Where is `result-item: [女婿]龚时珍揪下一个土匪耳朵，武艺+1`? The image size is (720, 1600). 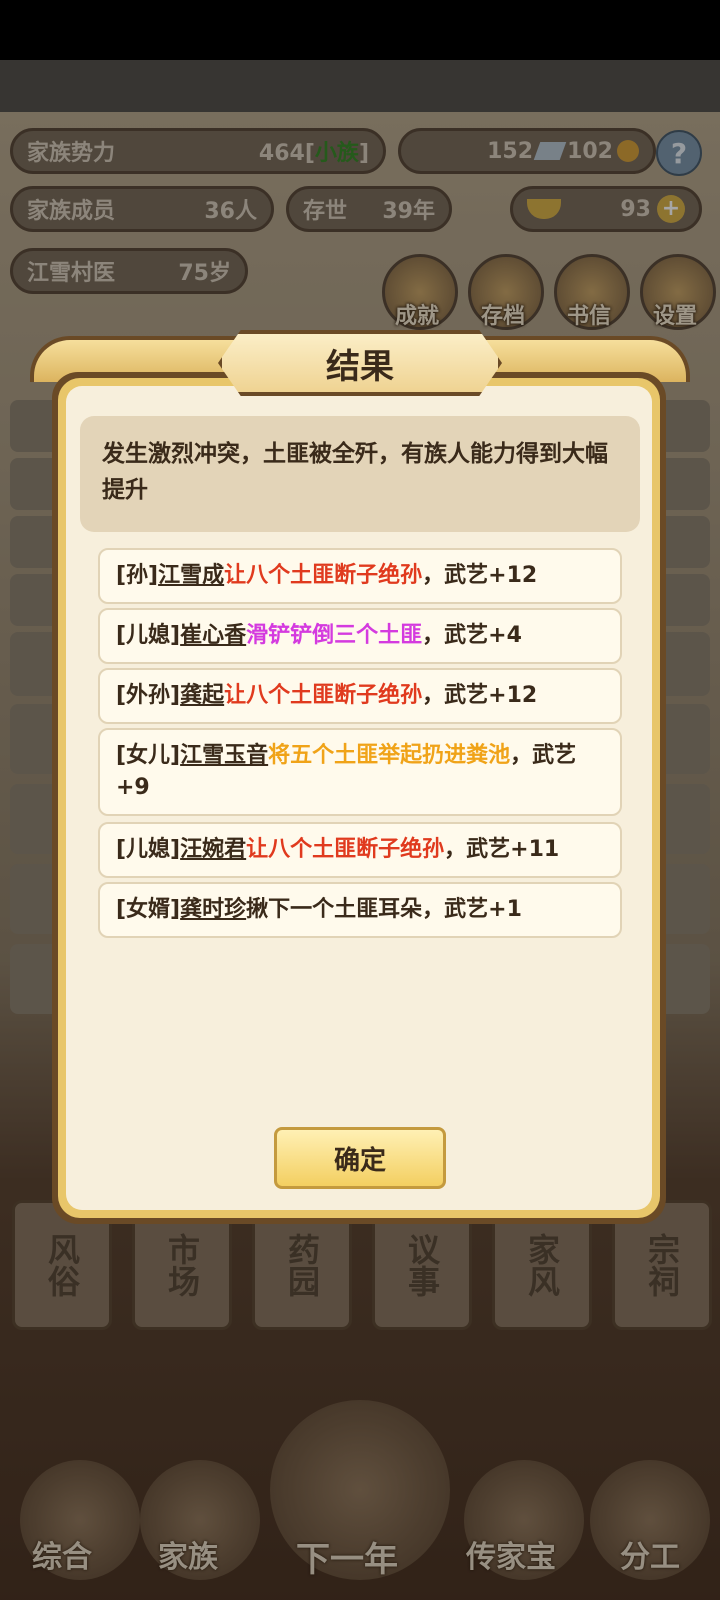
result-item: [女婿]龚时珍揪下一个土匪耳朵，武艺+1 is located at coordinates (360, 910).